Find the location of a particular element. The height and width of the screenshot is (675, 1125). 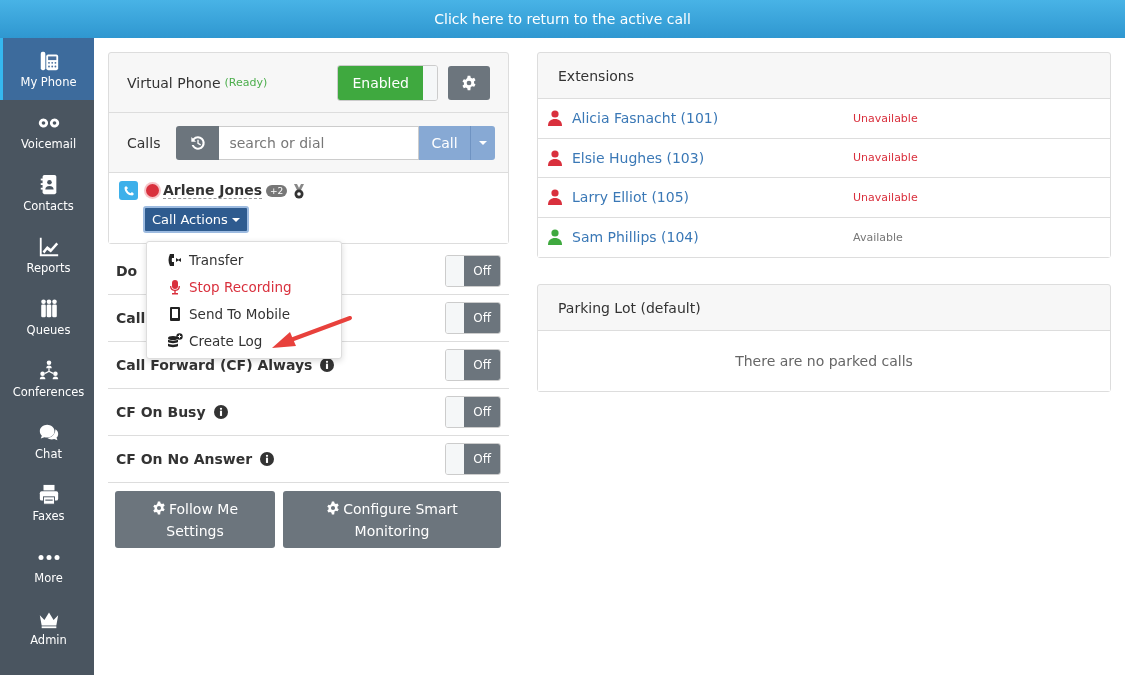

history-icon is located at coordinates (197, 142).